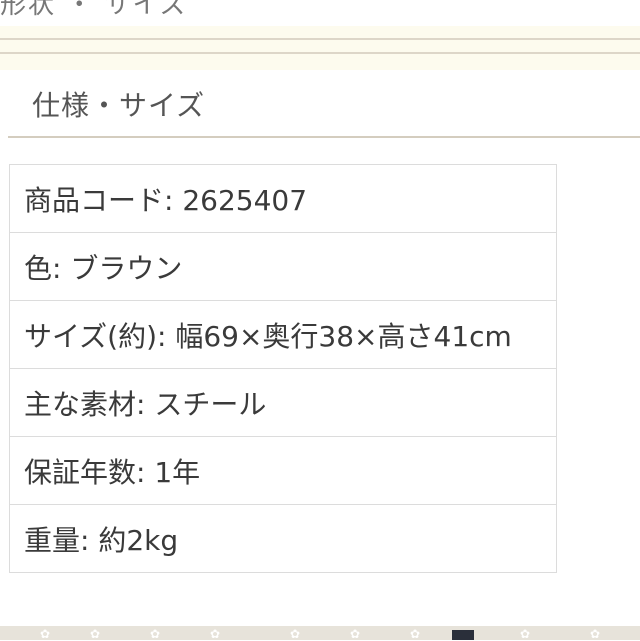 The width and height of the screenshot is (640, 641). I want to click on previous-section-strip: 形状 ・ サイズ, so click(320, 13).